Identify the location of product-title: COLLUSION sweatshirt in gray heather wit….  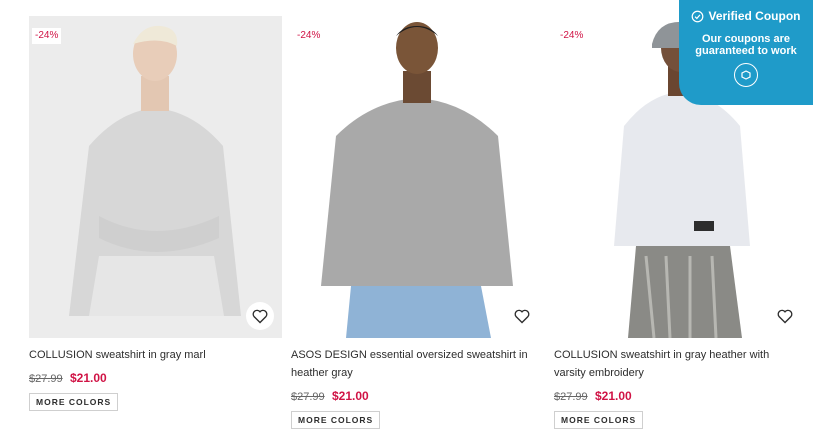
(674, 364).